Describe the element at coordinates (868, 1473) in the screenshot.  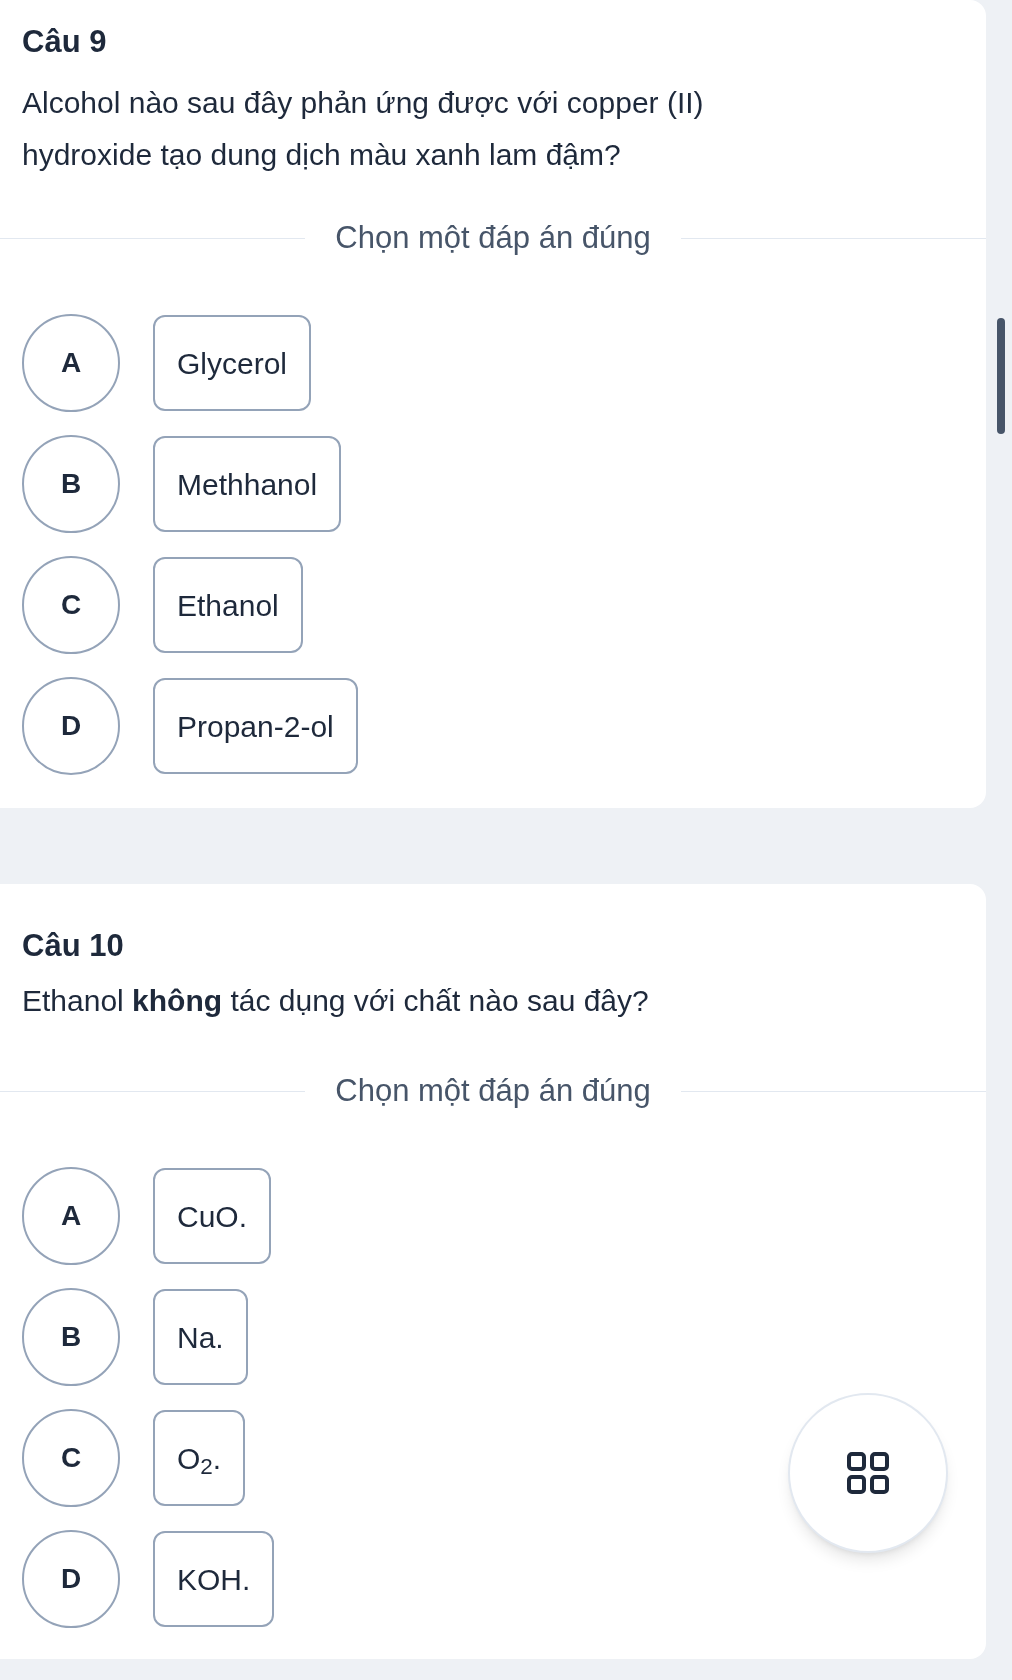
I see `grid-icon` at that location.